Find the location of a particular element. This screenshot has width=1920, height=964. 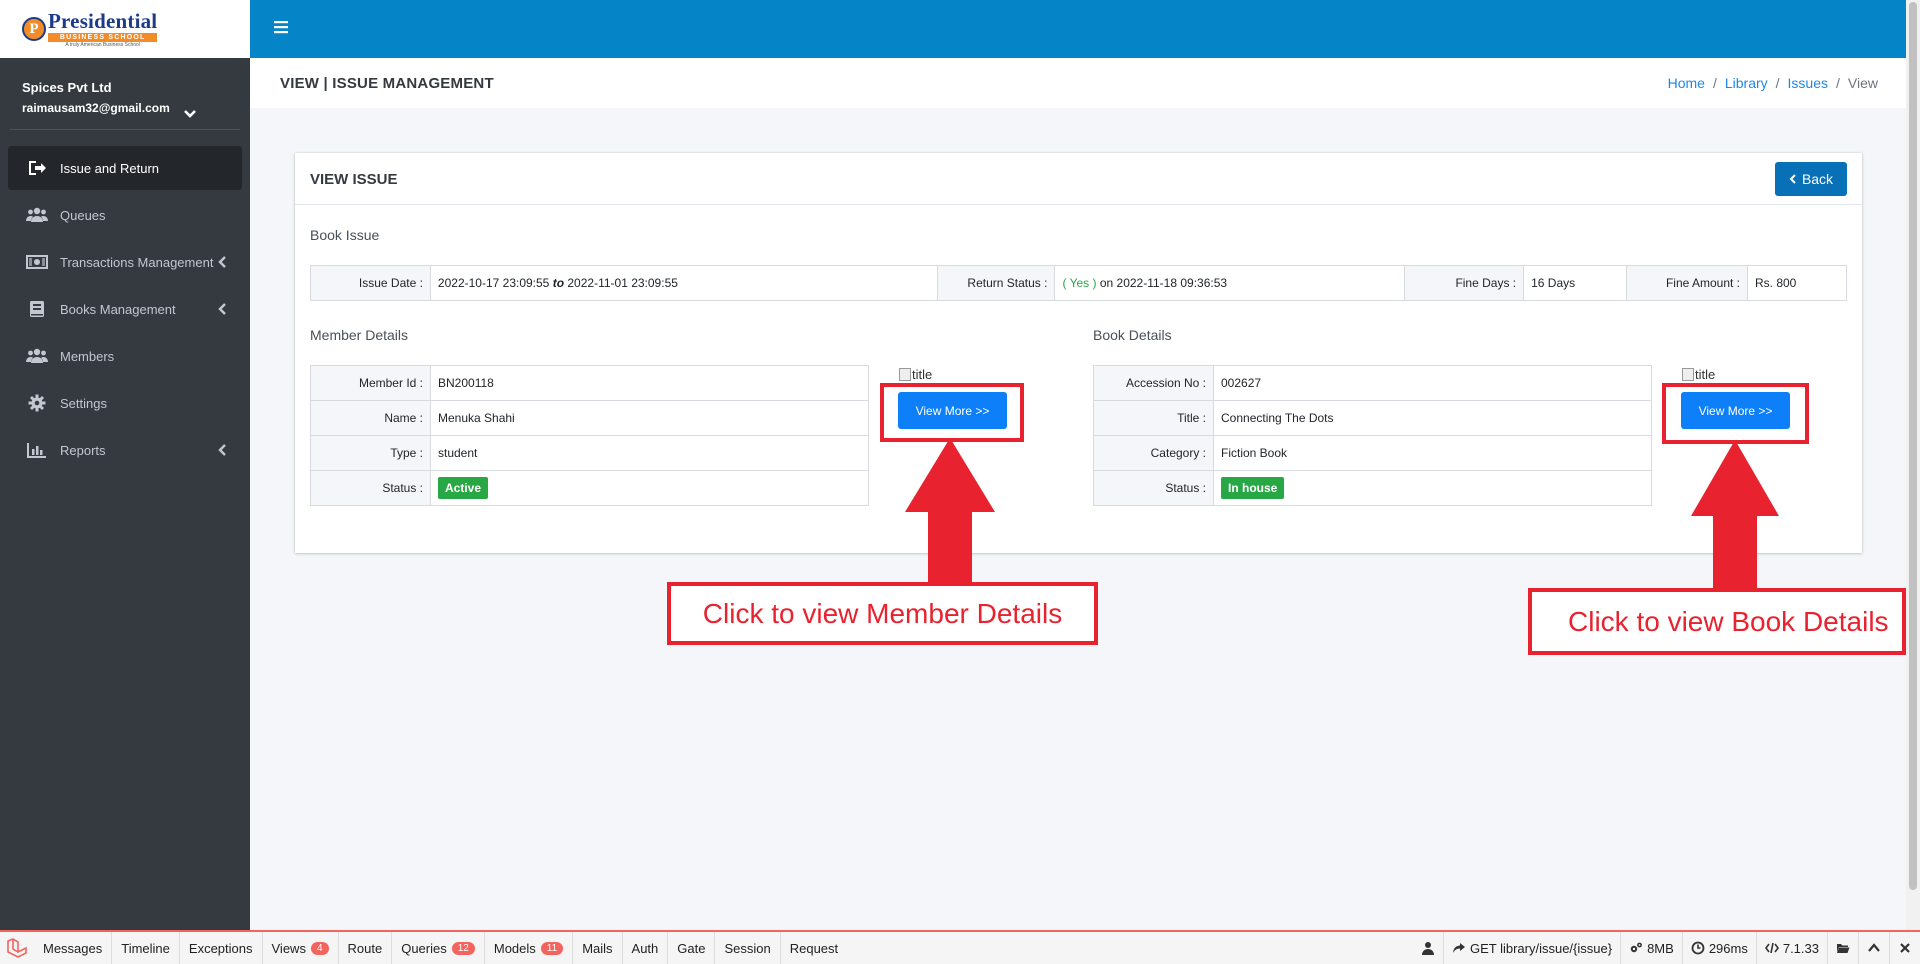

book-status-cell: In house is located at coordinates (1432, 488).